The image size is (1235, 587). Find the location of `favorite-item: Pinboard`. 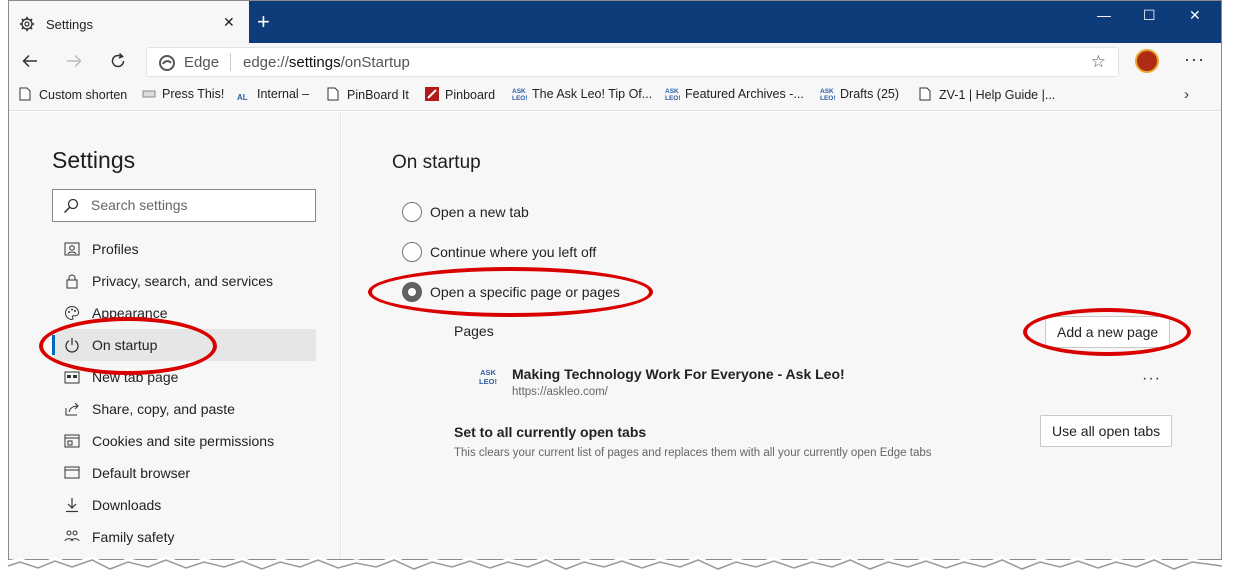

favorite-item: Pinboard is located at coordinates (460, 94).